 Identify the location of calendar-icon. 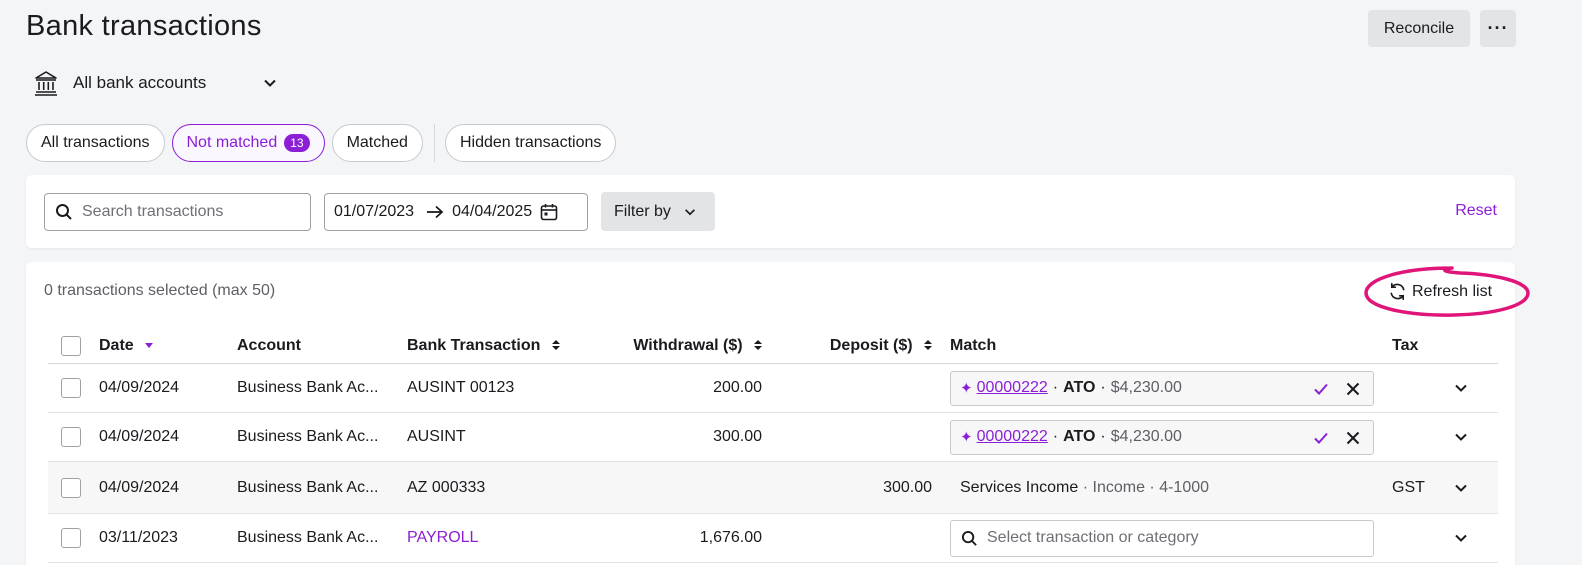
(549, 212).